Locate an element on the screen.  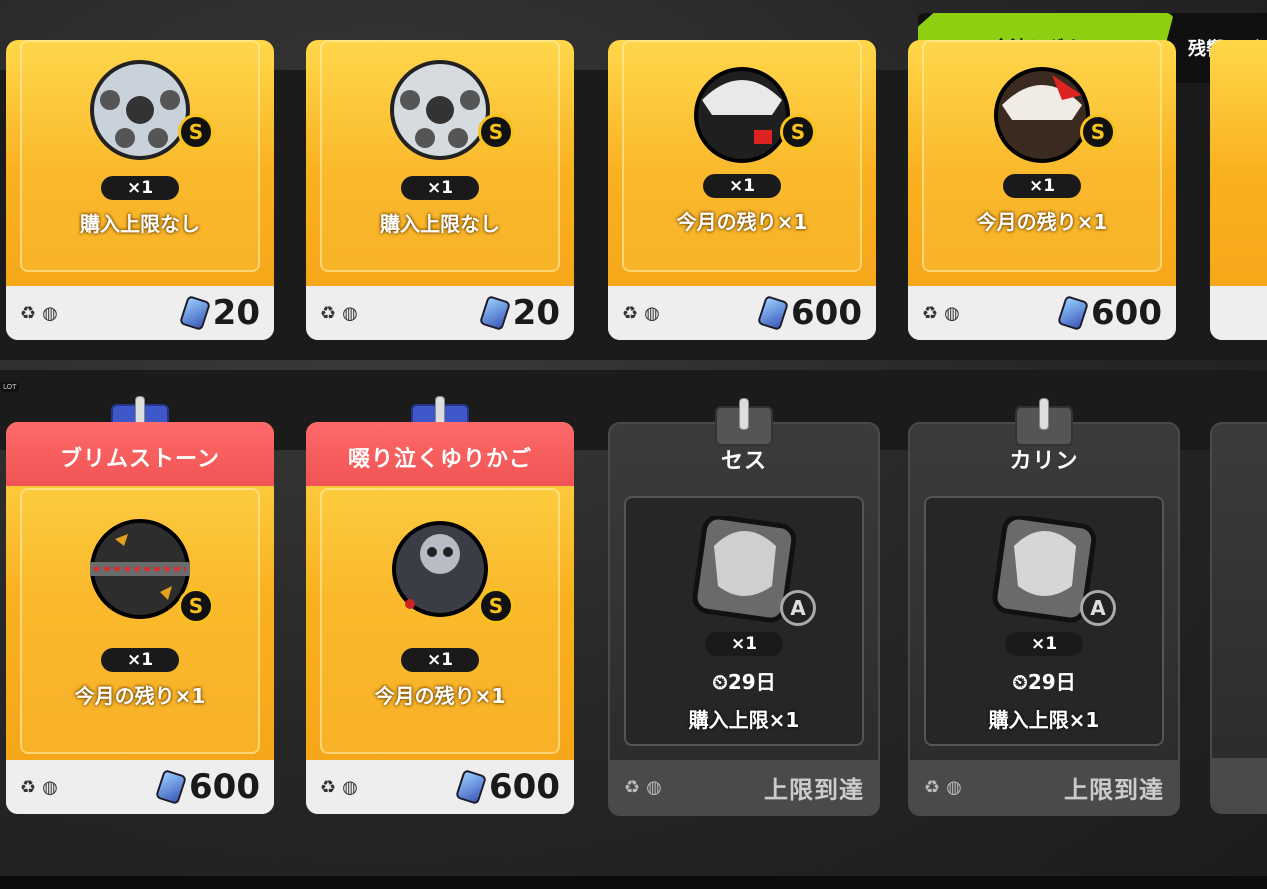
item-title: 啜り泣くゆりかご is located at coordinates (440, 454).